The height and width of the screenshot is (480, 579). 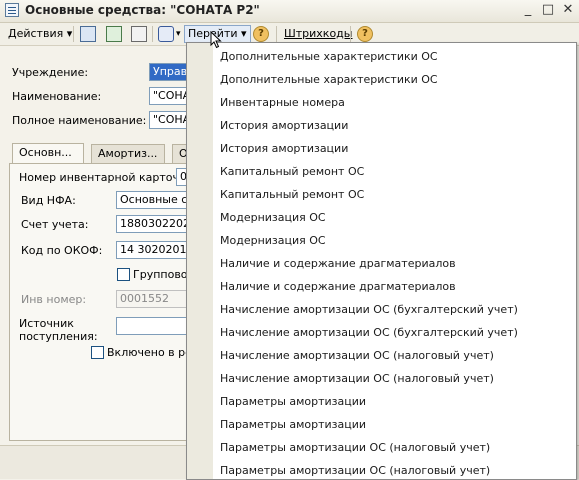 I want to click on okof-field: 14 3020201, so click(x=153, y=250).